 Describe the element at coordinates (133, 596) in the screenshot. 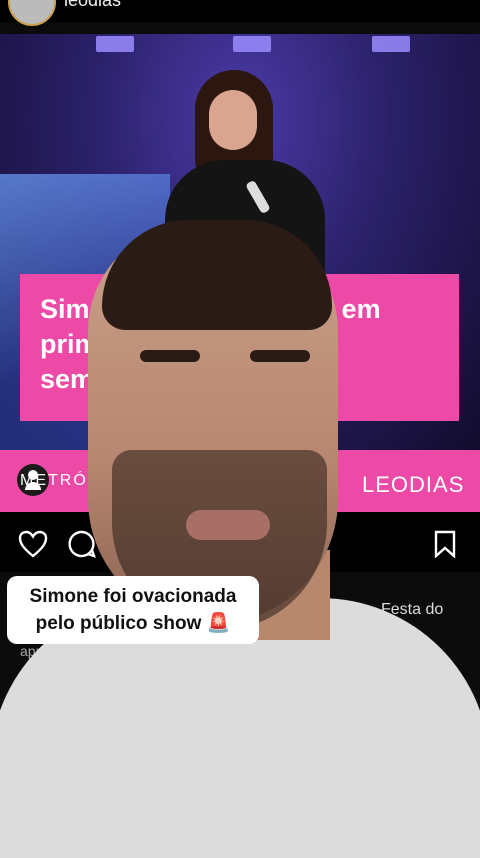

I see `caption-line-1: Simone foi ovacionada` at that location.